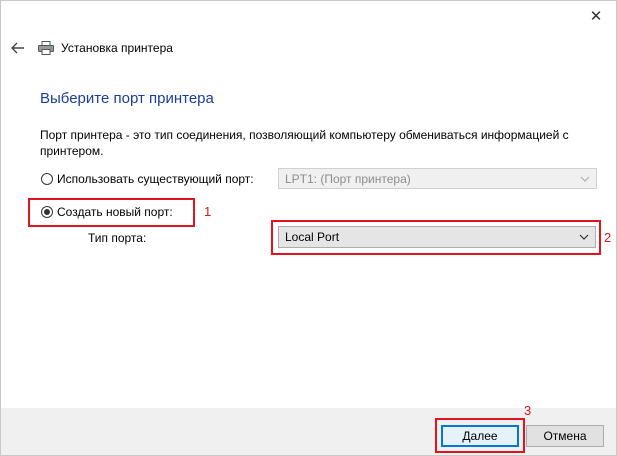  I want to click on existing-port-value: LPT1: (Порт принтера), so click(348, 178).